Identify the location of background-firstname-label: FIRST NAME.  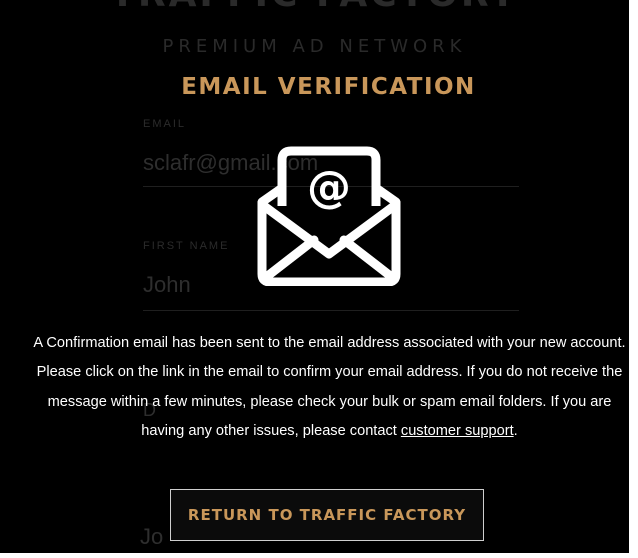
(186, 246).